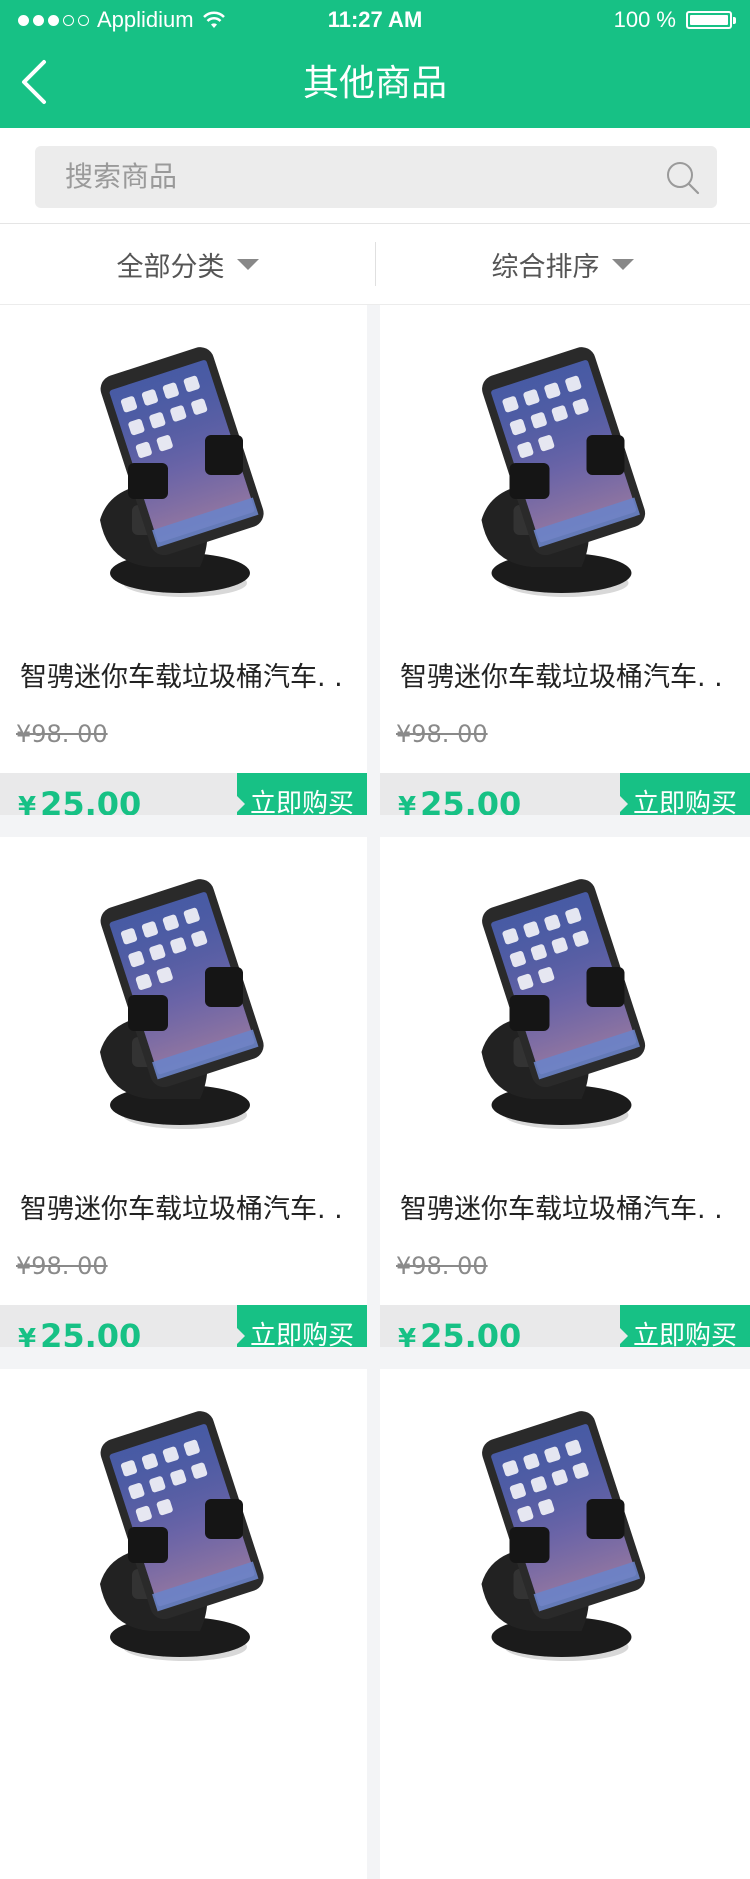  What do you see at coordinates (711, 20) in the screenshot?
I see `battery-icon` at bounding box center [711, 20].